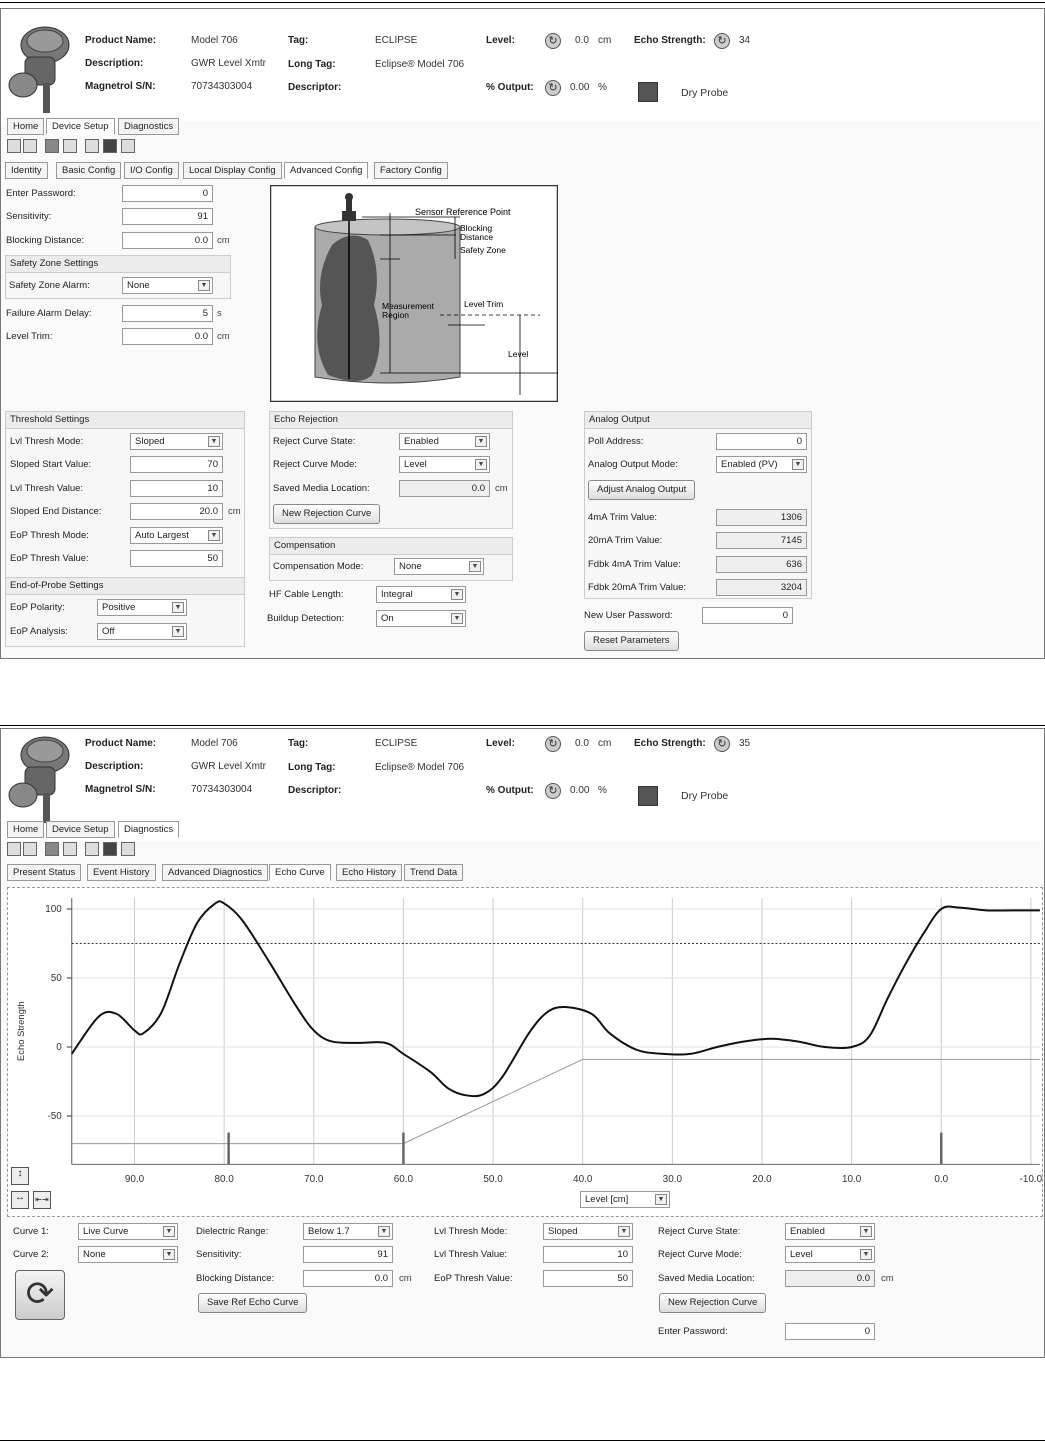 This screenshot has width=1045, height=1442. I want to click on compensation-mode-select: None ▼, so click(439, 566).